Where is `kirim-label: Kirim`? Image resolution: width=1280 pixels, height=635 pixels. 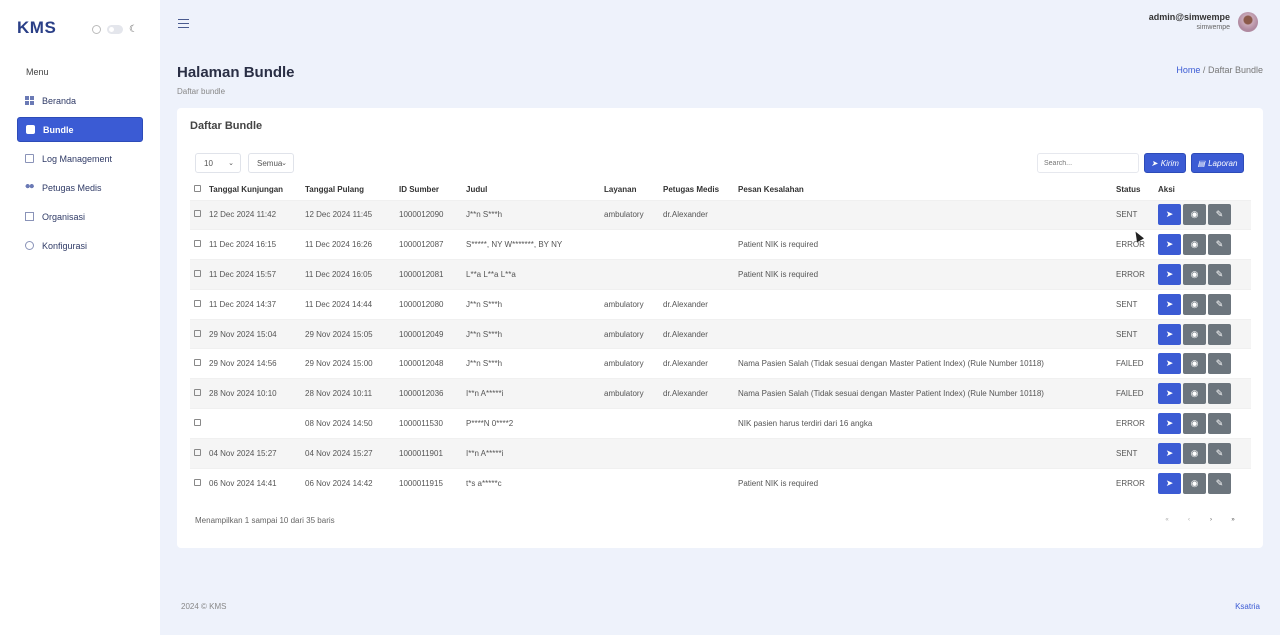
kirim-label: Kirim is located at coordinates (1169, 163).